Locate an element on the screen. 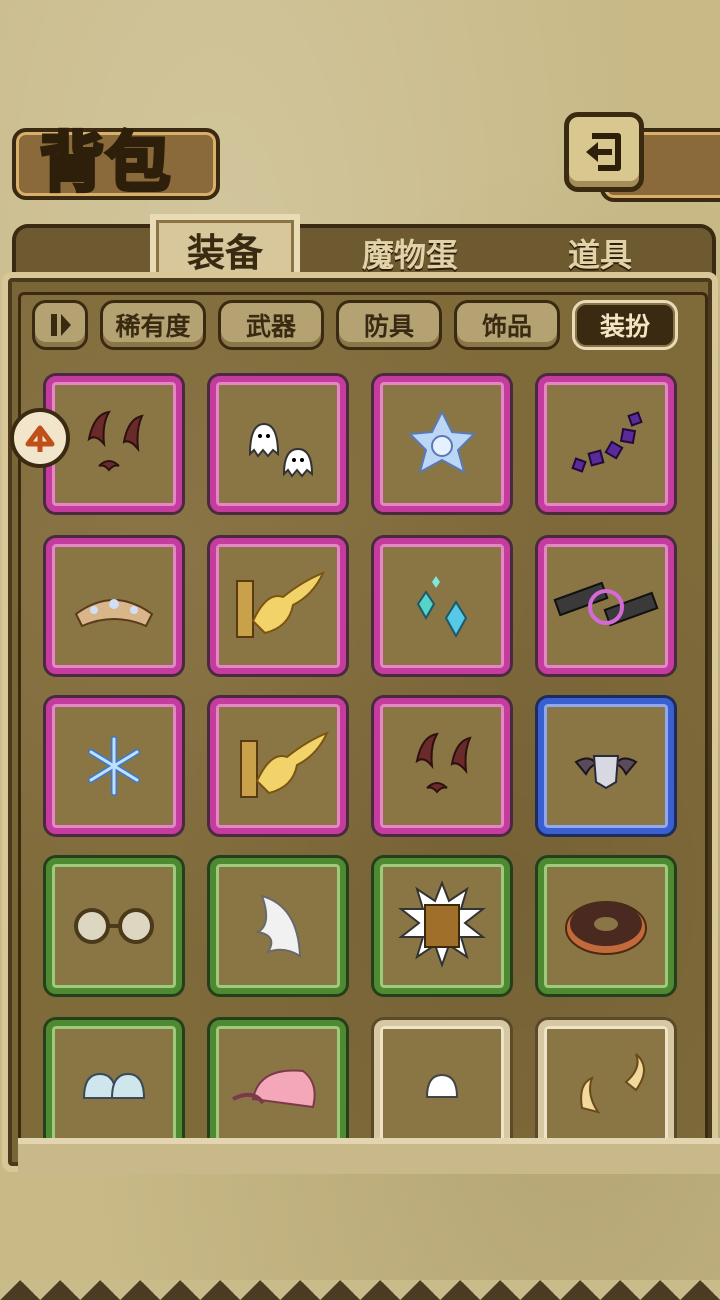  filter-rarity-button: 稀有度 is located at coordinates (153, 325).